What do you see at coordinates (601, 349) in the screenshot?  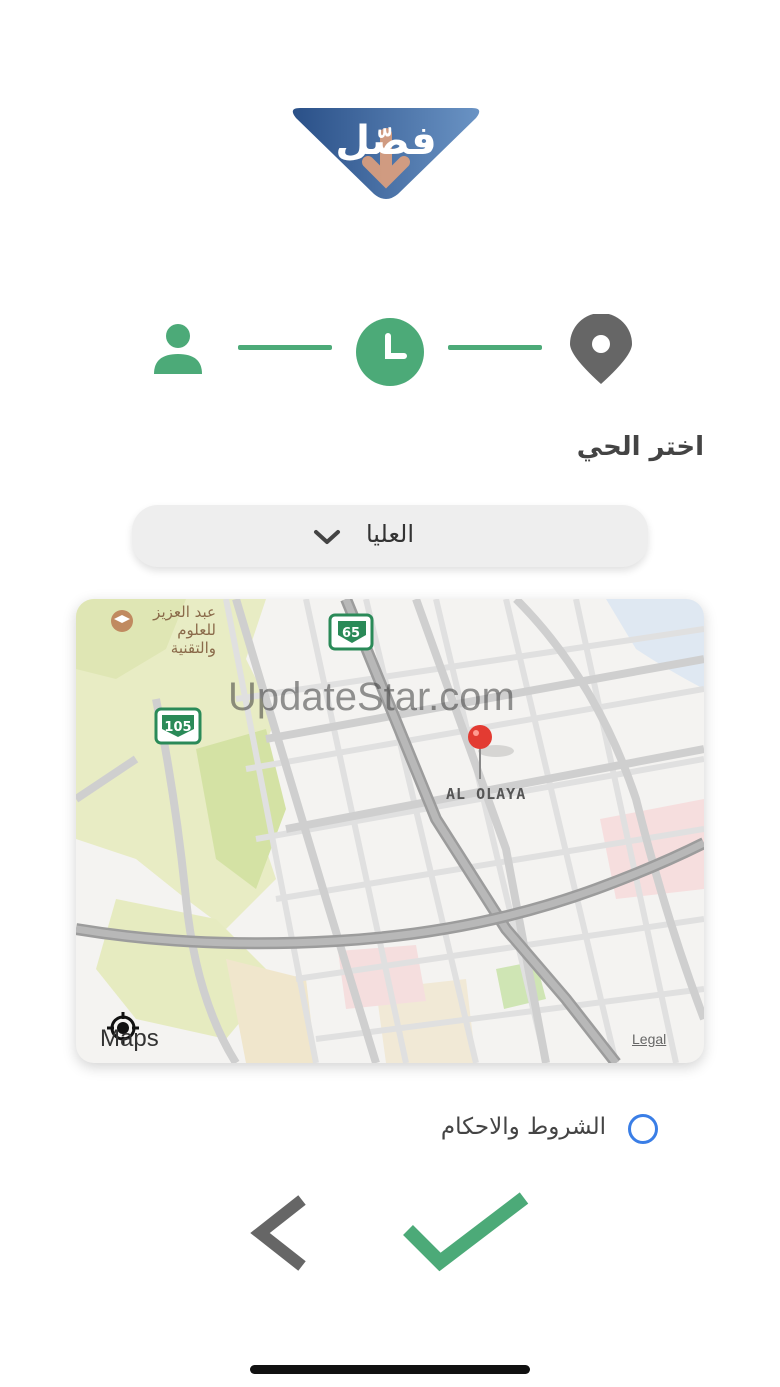 I see `step-location-pin-icon` at bounding box center [601, 349].